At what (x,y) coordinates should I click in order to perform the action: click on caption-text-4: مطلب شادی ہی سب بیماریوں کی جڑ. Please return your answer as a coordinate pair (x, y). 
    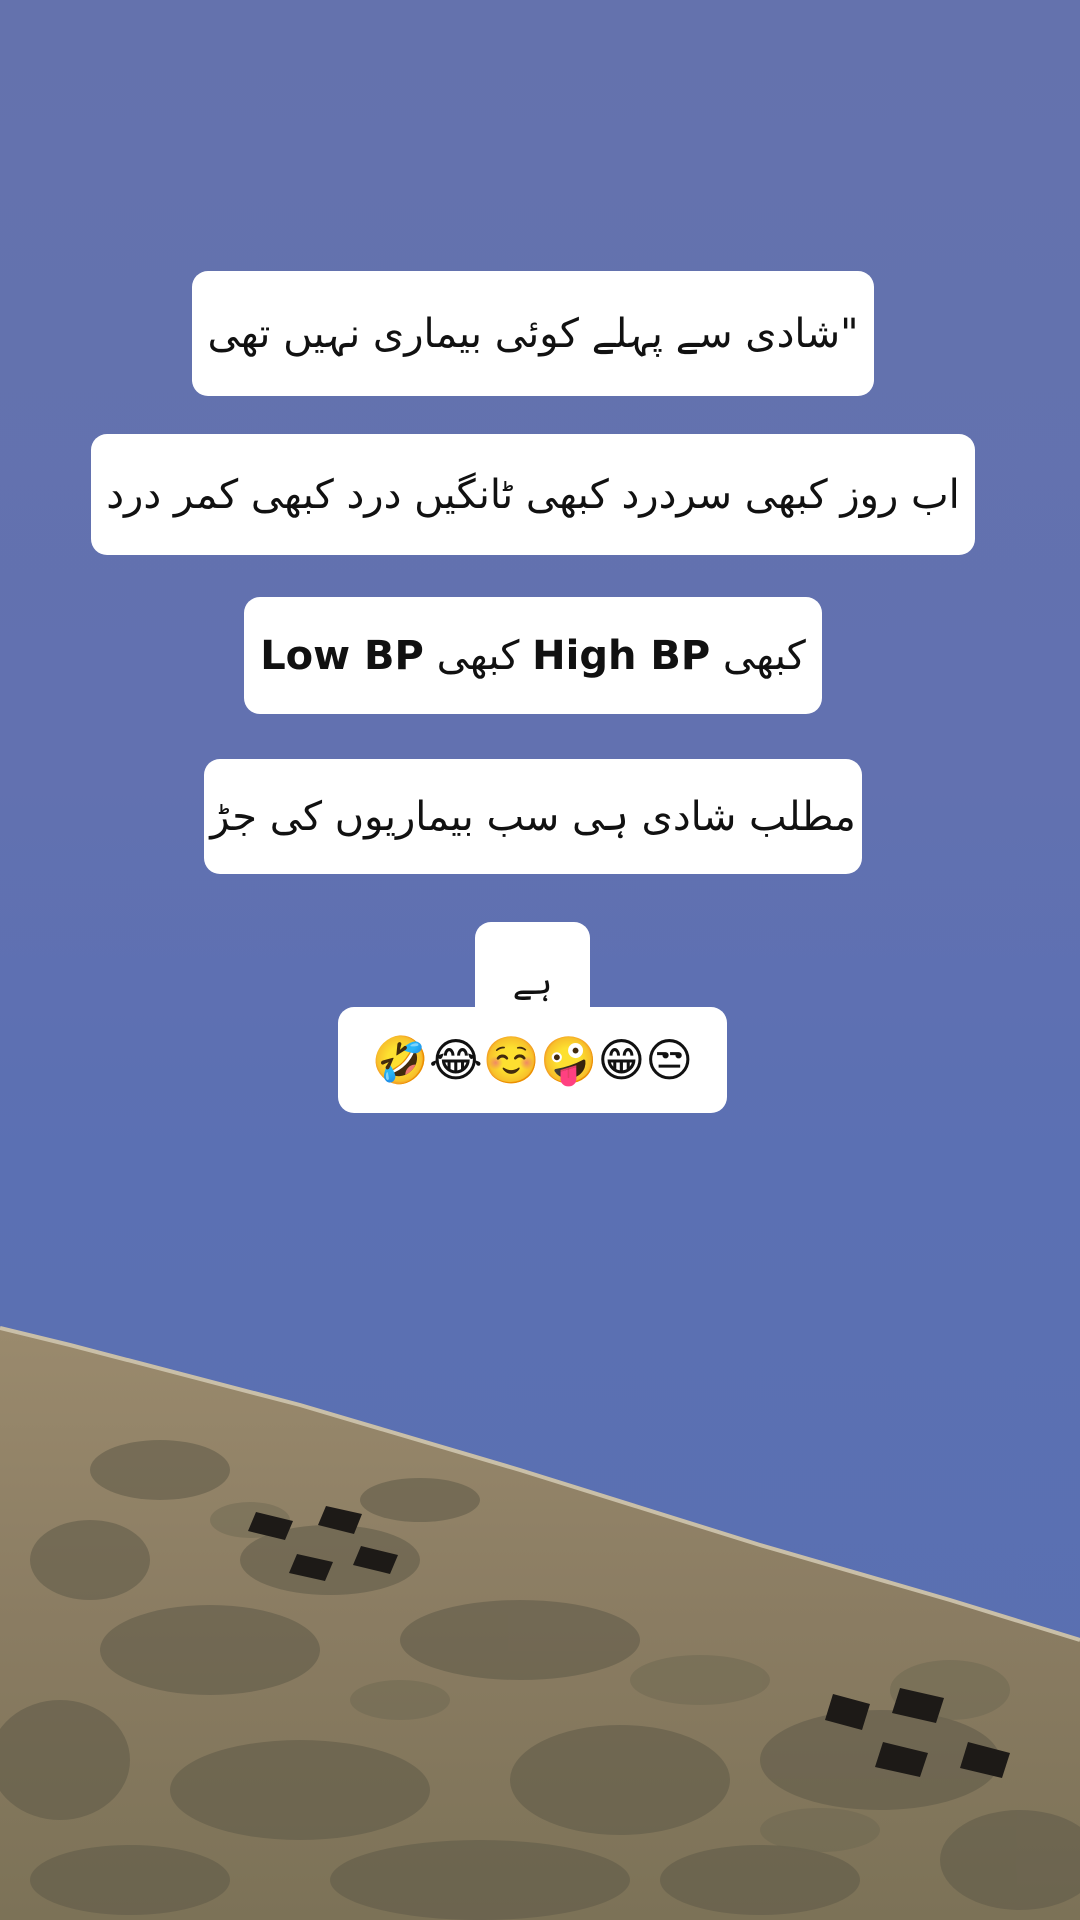
    Looking at the image, I should click on (533, 816).